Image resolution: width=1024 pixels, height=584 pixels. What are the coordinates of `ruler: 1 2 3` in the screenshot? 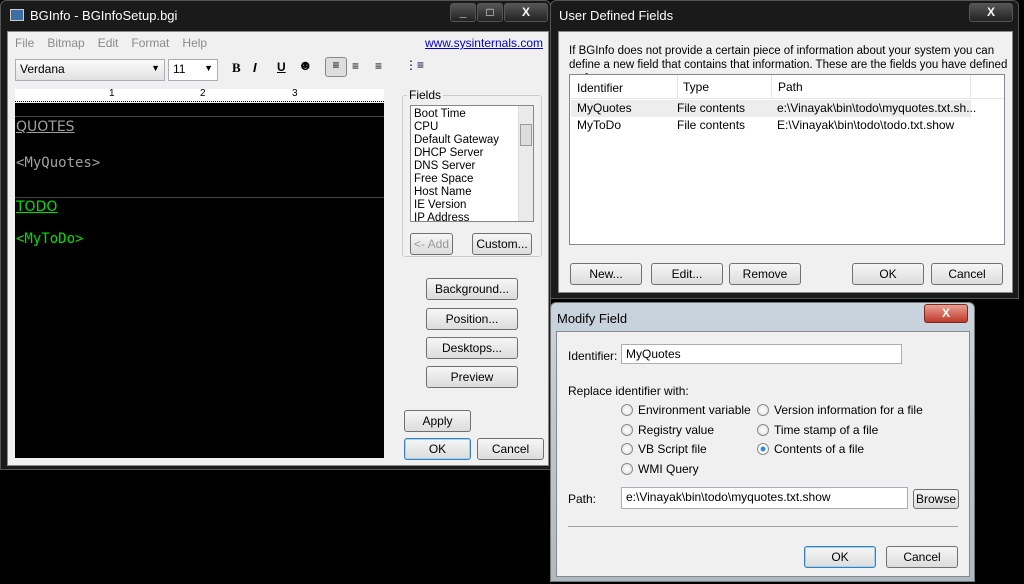 It's located at (199, 95).